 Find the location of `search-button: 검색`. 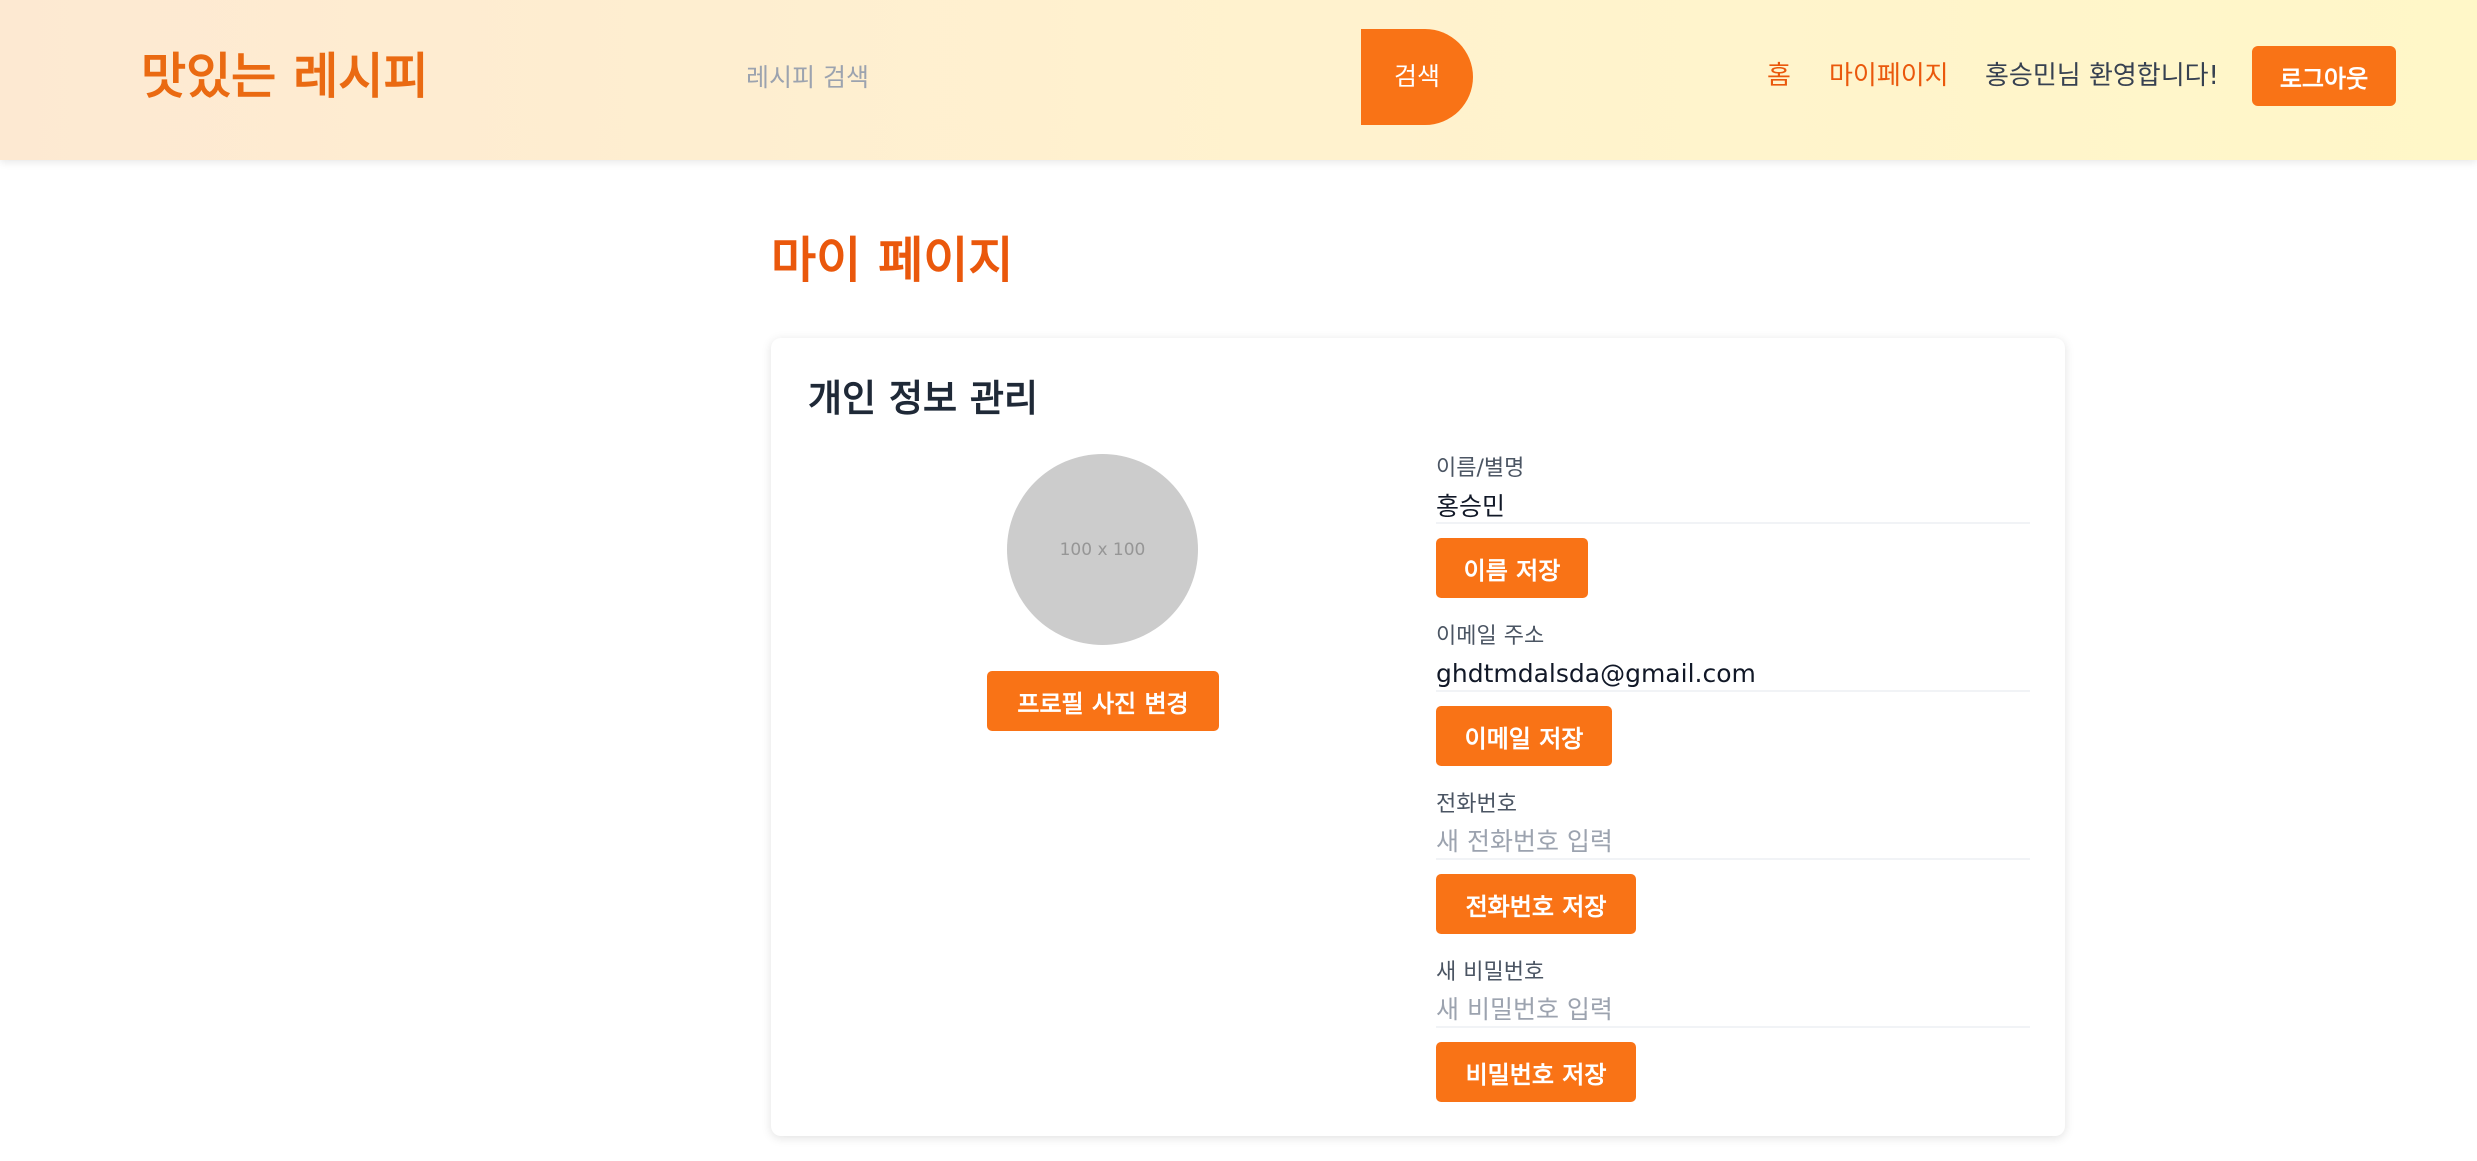

search-button: 검색 is located at coordinates (1417, 77).